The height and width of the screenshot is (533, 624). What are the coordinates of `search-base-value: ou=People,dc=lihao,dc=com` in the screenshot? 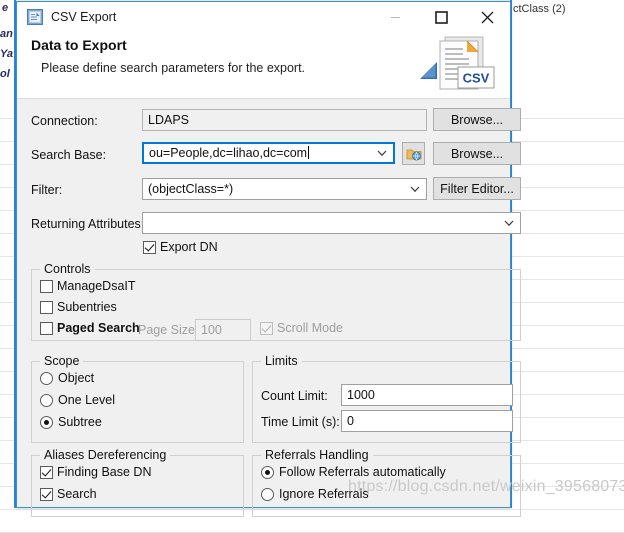 It's located at (228, 153).